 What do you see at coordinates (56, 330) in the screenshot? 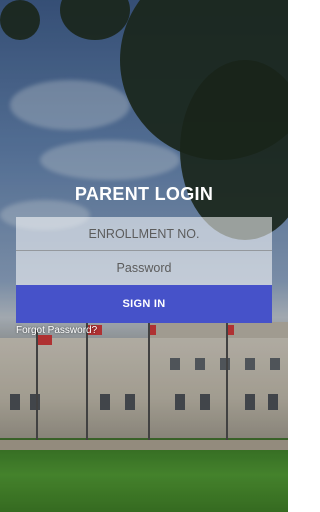
I see `forgot-password-link: Forgot Password?` at bounding box center [56, 330].